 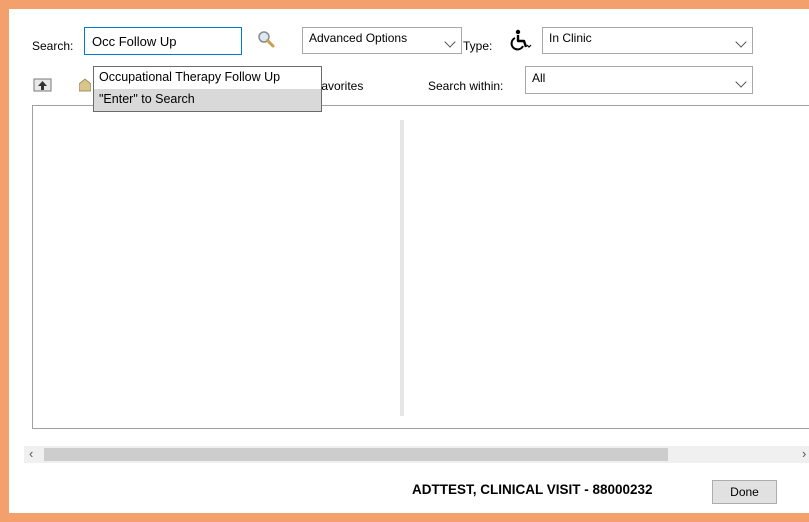 What do you see at coordinates (647, 40) in the screenshot?
I see `type-select: In Clinic` at bounding box center [647, 40].